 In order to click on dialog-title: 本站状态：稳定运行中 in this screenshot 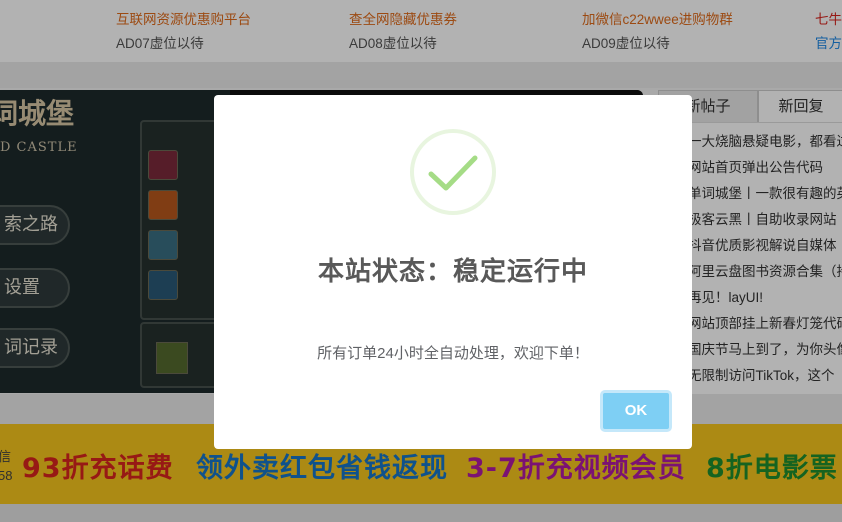, I will do `click(452, 271)`.